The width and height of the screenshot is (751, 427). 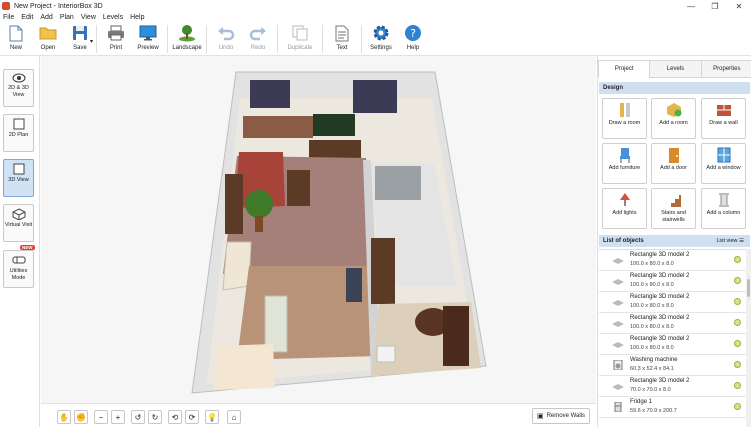 What do you see at coordinates (618, 365) in the screenshot?
I see `washing-machine-icon` at bounding box center [618, 365].